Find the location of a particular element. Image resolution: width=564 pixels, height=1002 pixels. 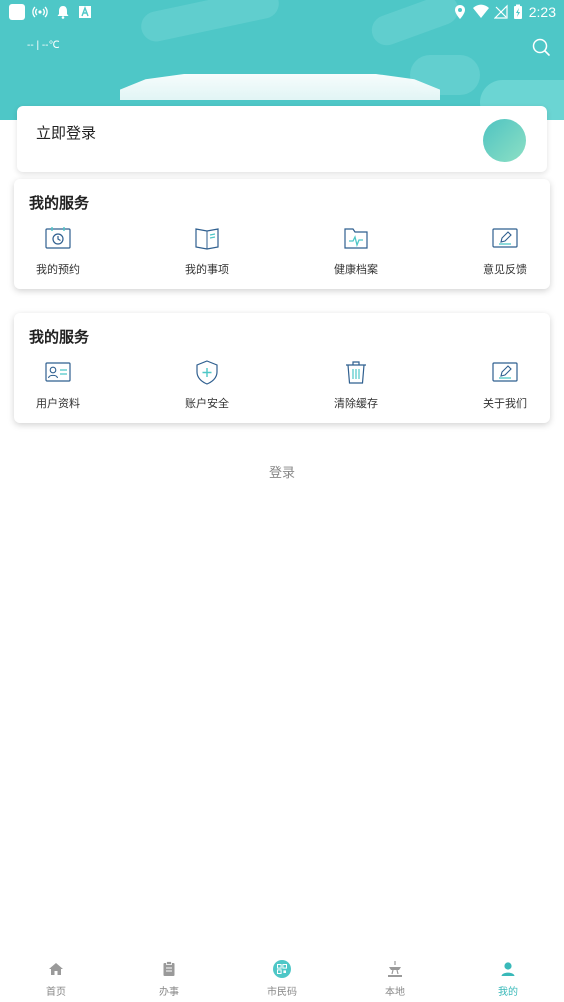

settings-card: 我的服务 用户资料 账户安全 清除缓存 关于我们 is located at coordinates (282, 368).